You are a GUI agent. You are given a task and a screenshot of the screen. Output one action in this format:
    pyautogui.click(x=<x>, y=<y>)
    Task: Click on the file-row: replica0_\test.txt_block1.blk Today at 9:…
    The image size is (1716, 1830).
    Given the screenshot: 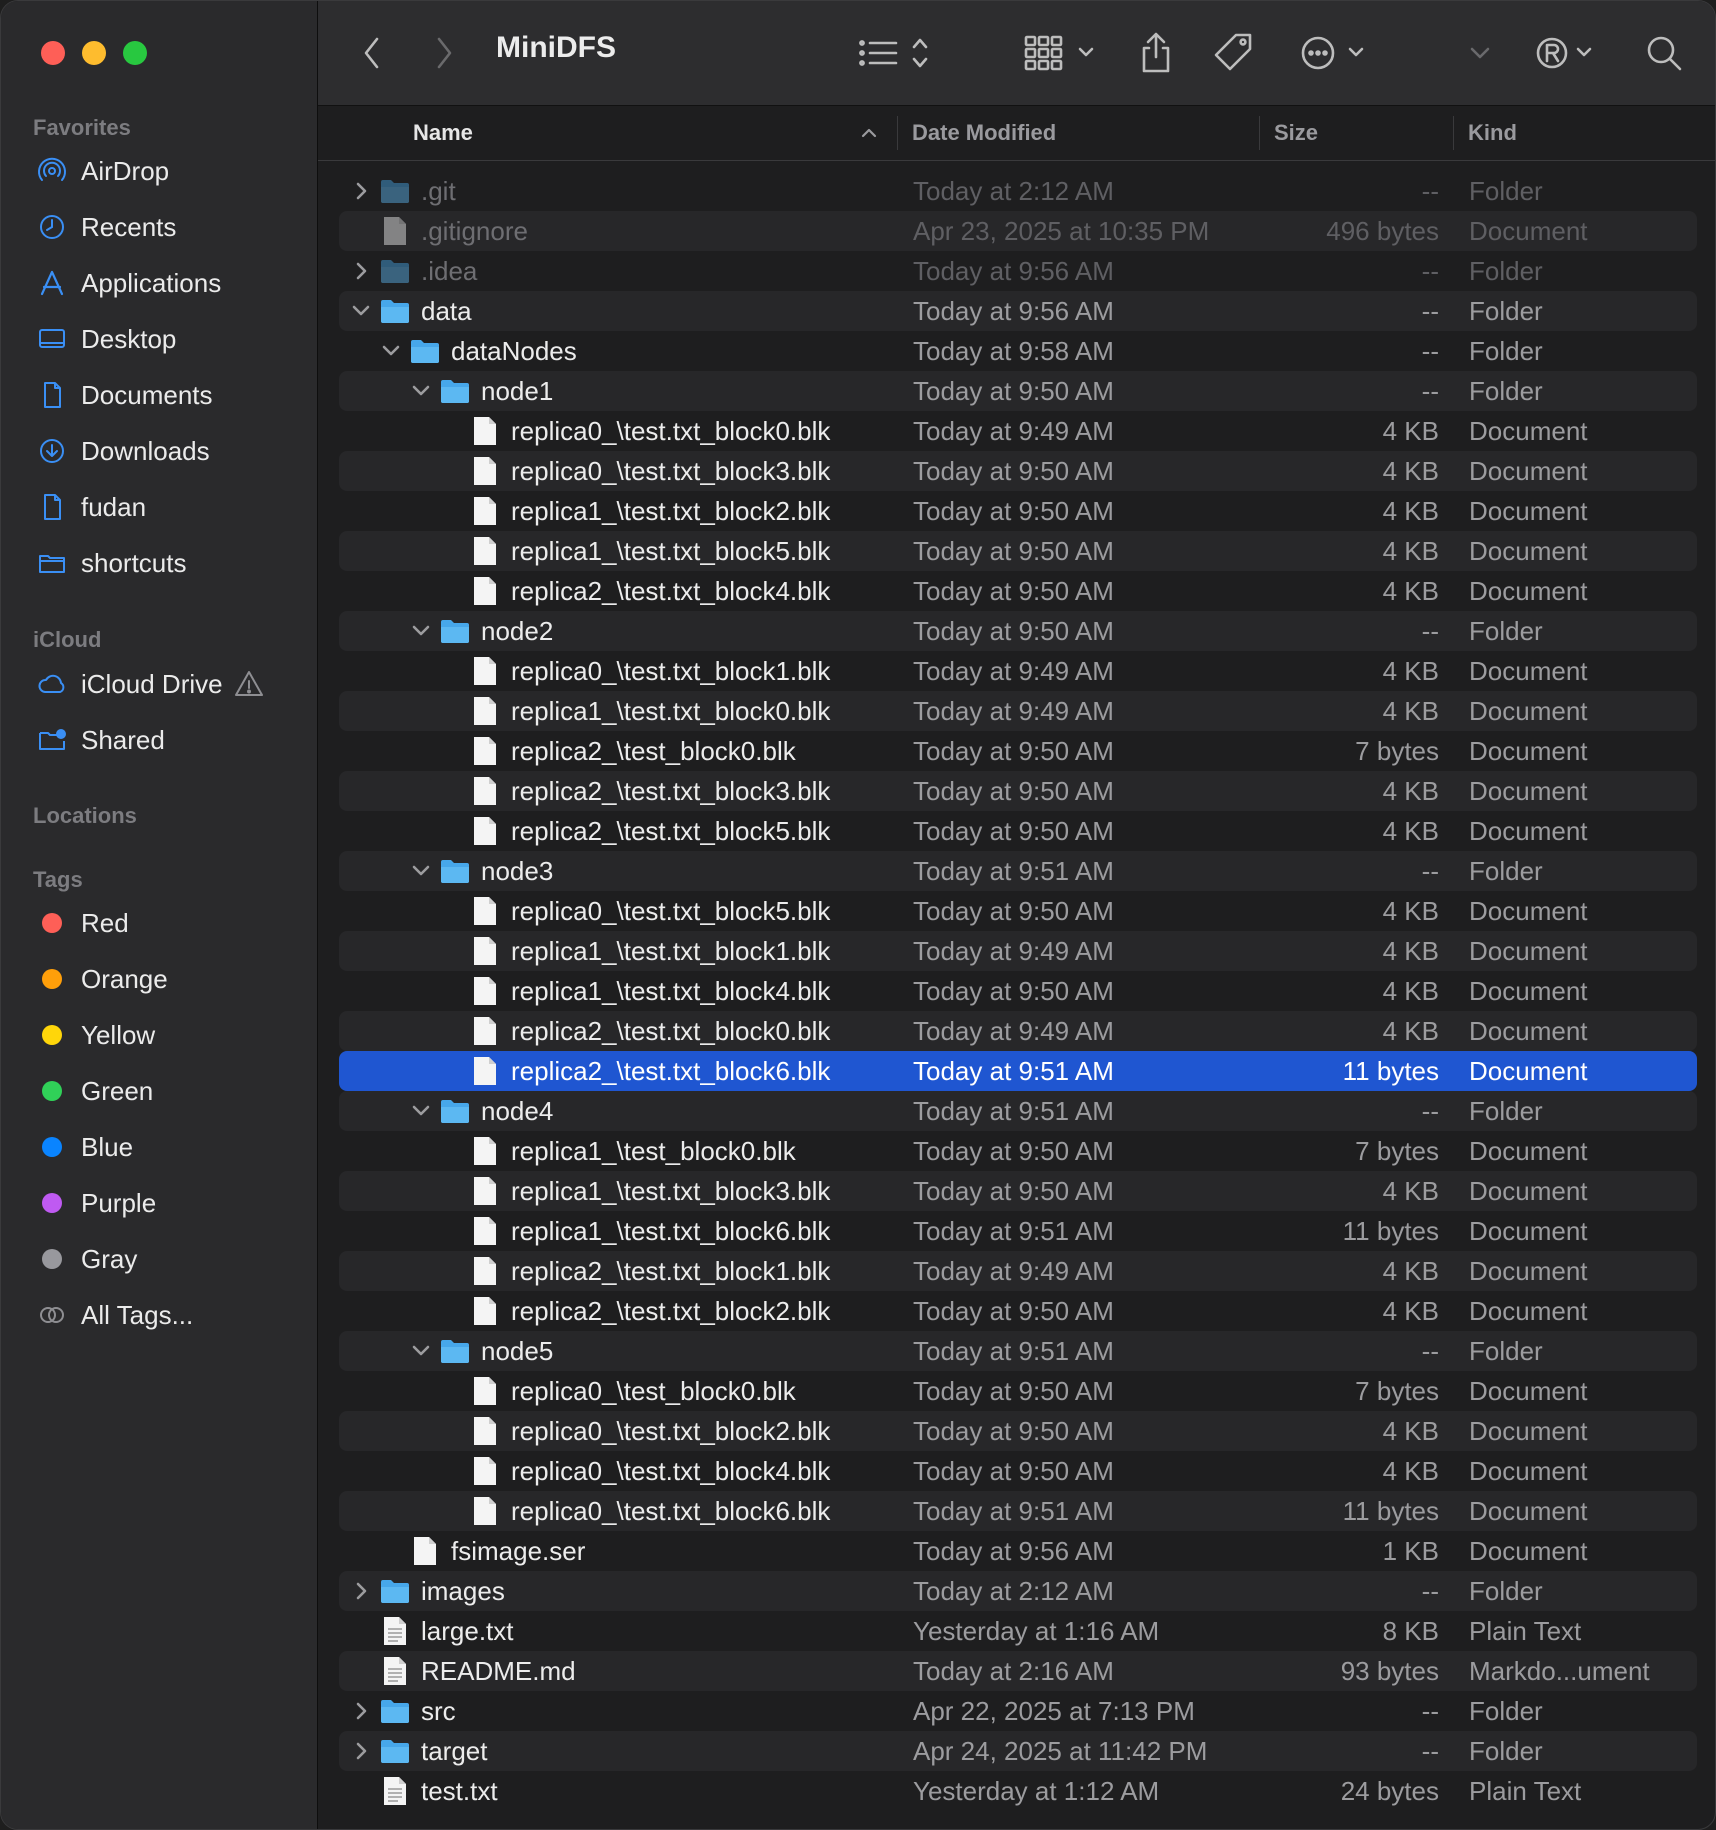 What is the action you would take?
    pyautogui.click(x=1018, y=671)
    